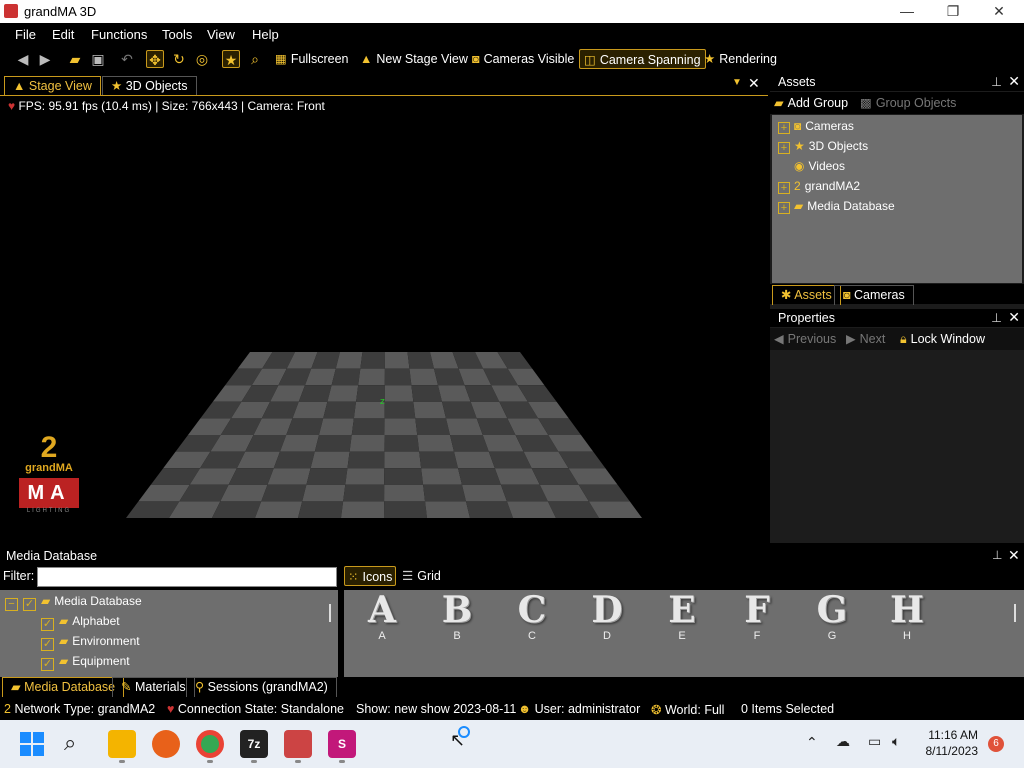  What do you see at coordinates (907, 11) in the screenshot?
I see `minimize-button: —` at bounding box center [907, 11].